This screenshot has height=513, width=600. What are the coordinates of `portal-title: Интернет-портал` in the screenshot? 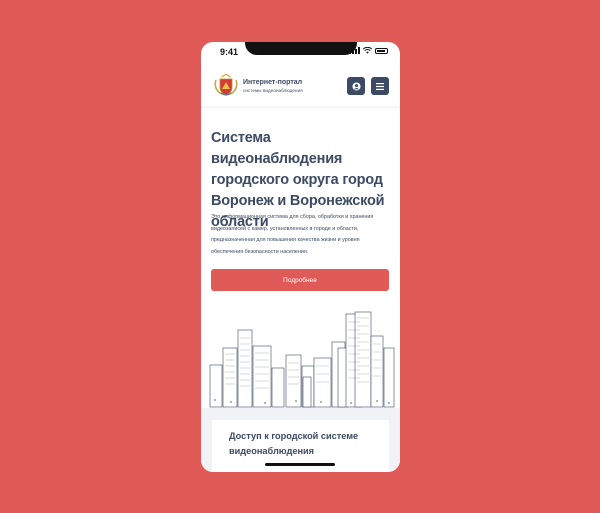 It's located at (273, 82).